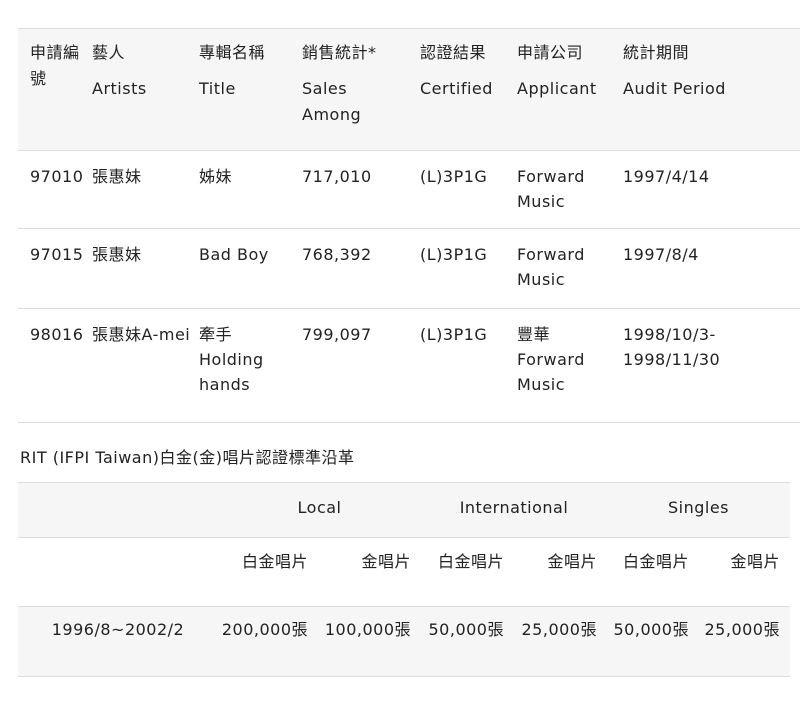 This screenshot has width=800, height=702. Describe the element at coordinates (514, 507) in the screenshot. I see `header-group-international: International` at that location.